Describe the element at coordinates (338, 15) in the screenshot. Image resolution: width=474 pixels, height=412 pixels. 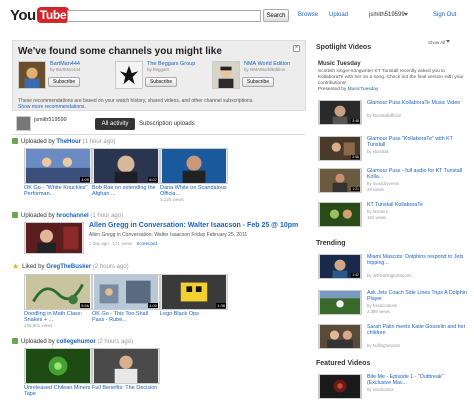
I see `upload-link: Upload` at that location.